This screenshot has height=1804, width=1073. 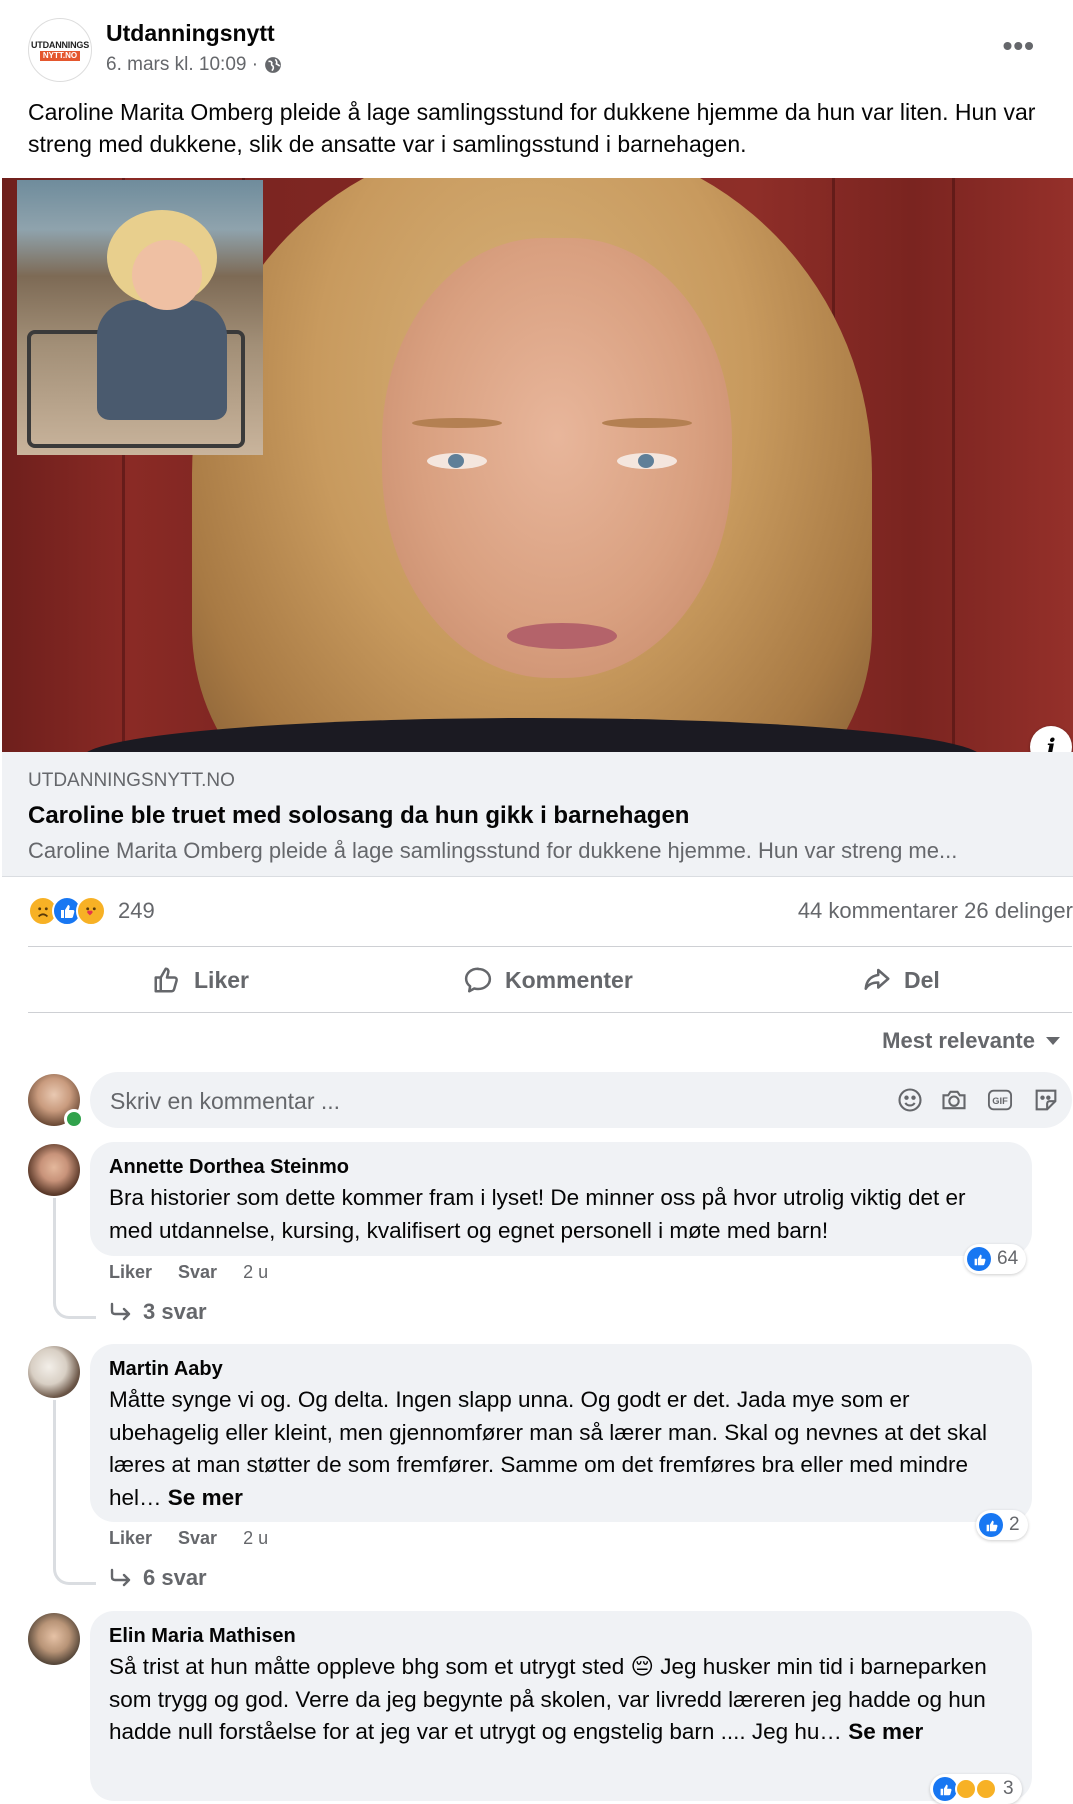 I want to click on post-timestamp: 6. mars kl. 10:09 ·, so click(x=182, y=65).